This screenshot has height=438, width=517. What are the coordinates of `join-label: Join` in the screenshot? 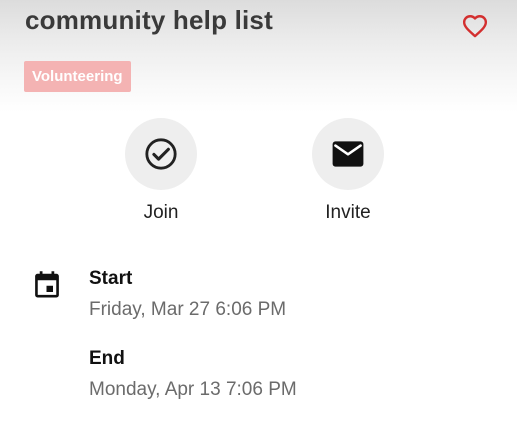 It's located at (161, 212).